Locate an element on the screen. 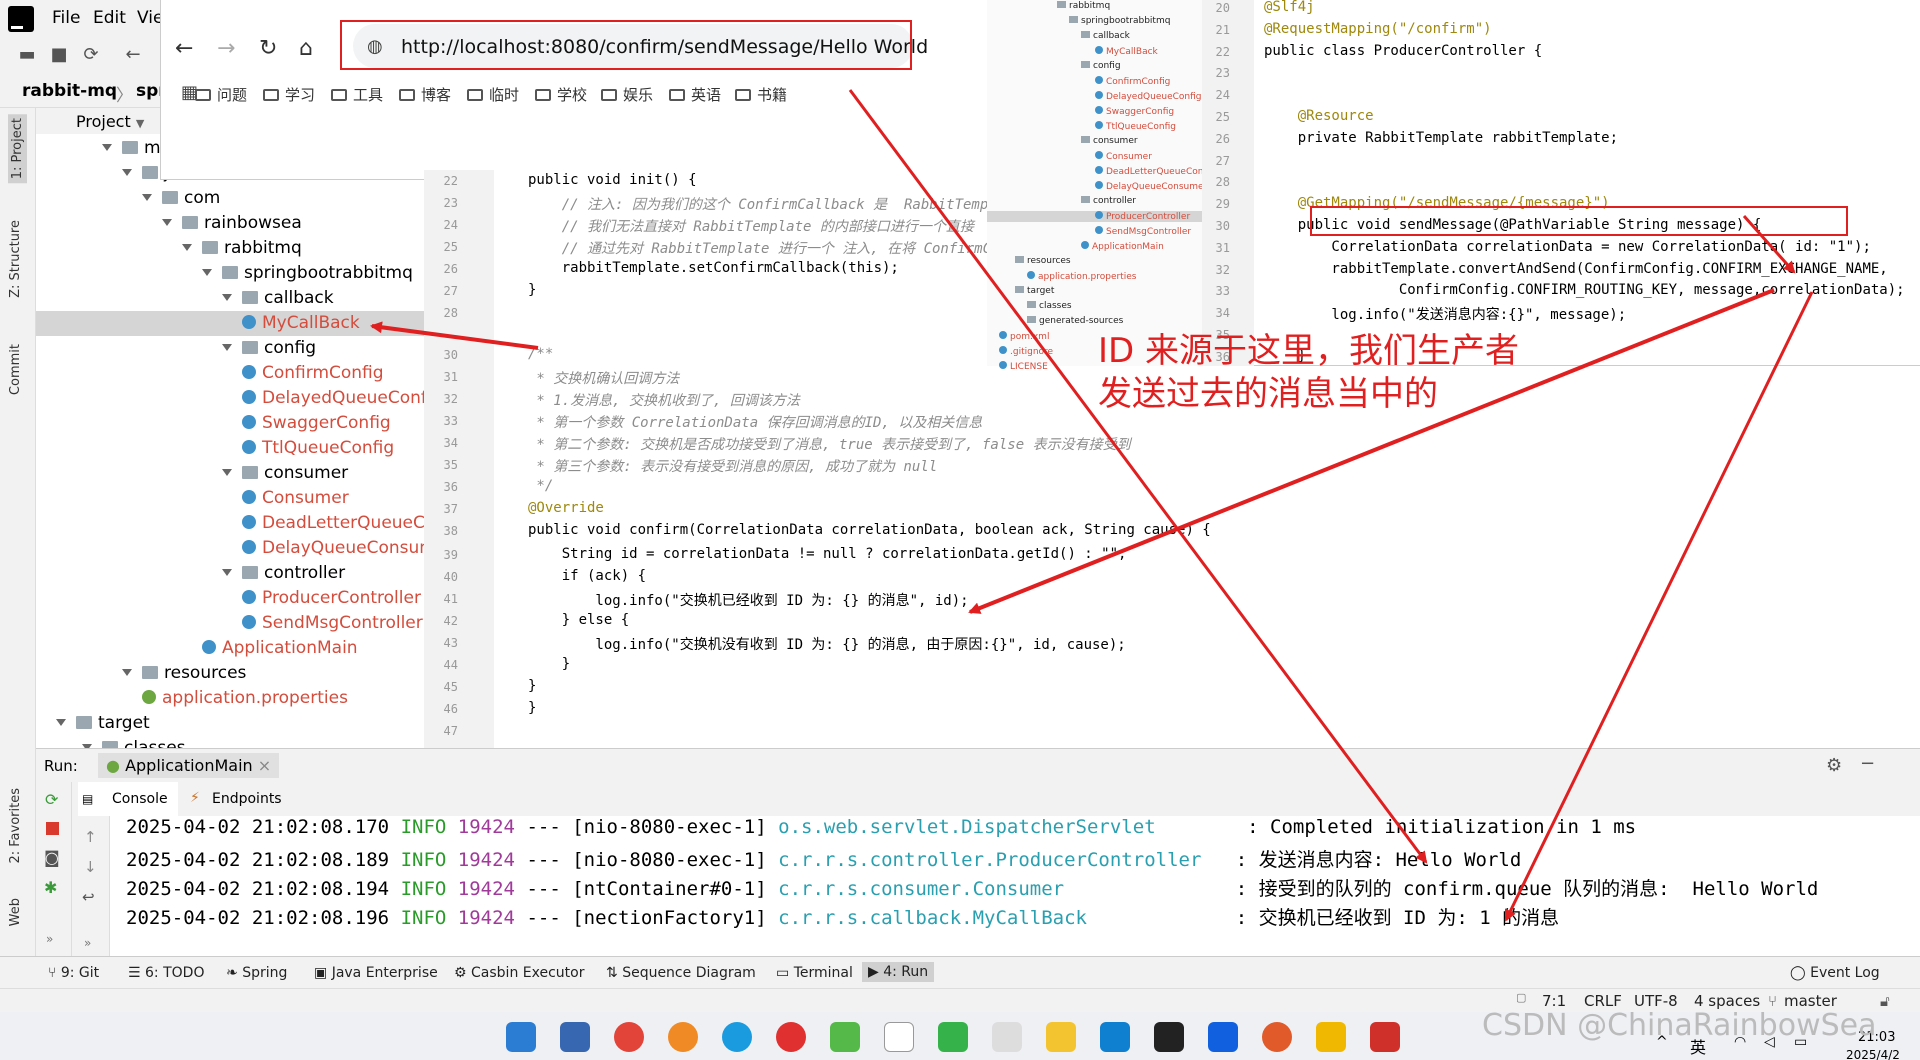 This screenshot has height=1060, width=1920. watermark: CSDN @ChinaRainbowSea is located at coordinates (1679, 1025).